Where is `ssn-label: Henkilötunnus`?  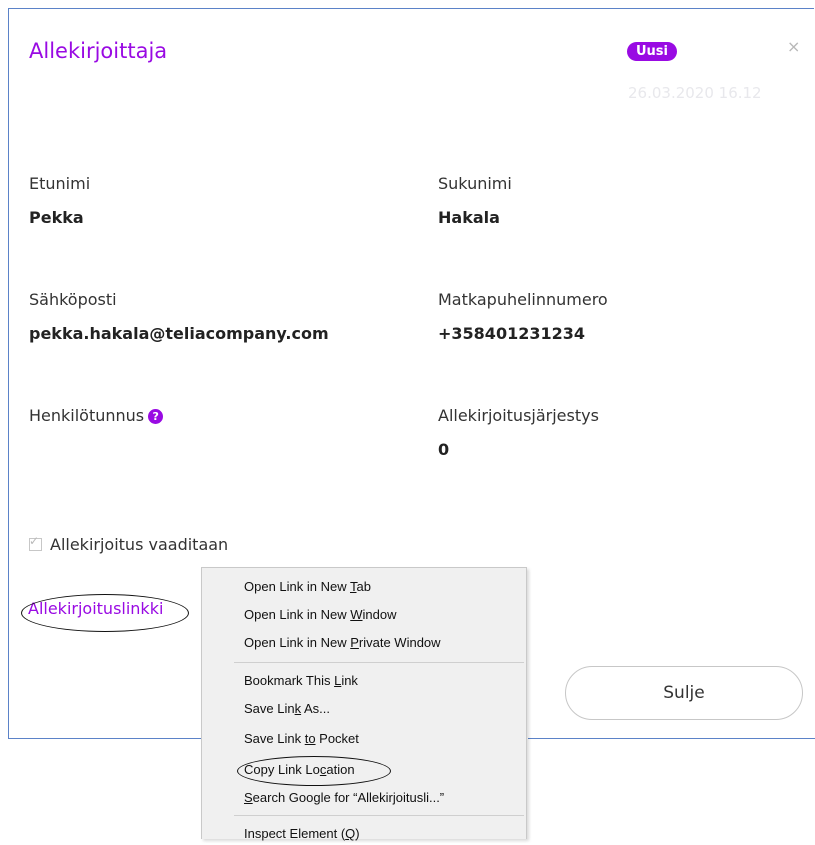 ssn-label: Henkilötunnus is located at coordinates (87, 415).